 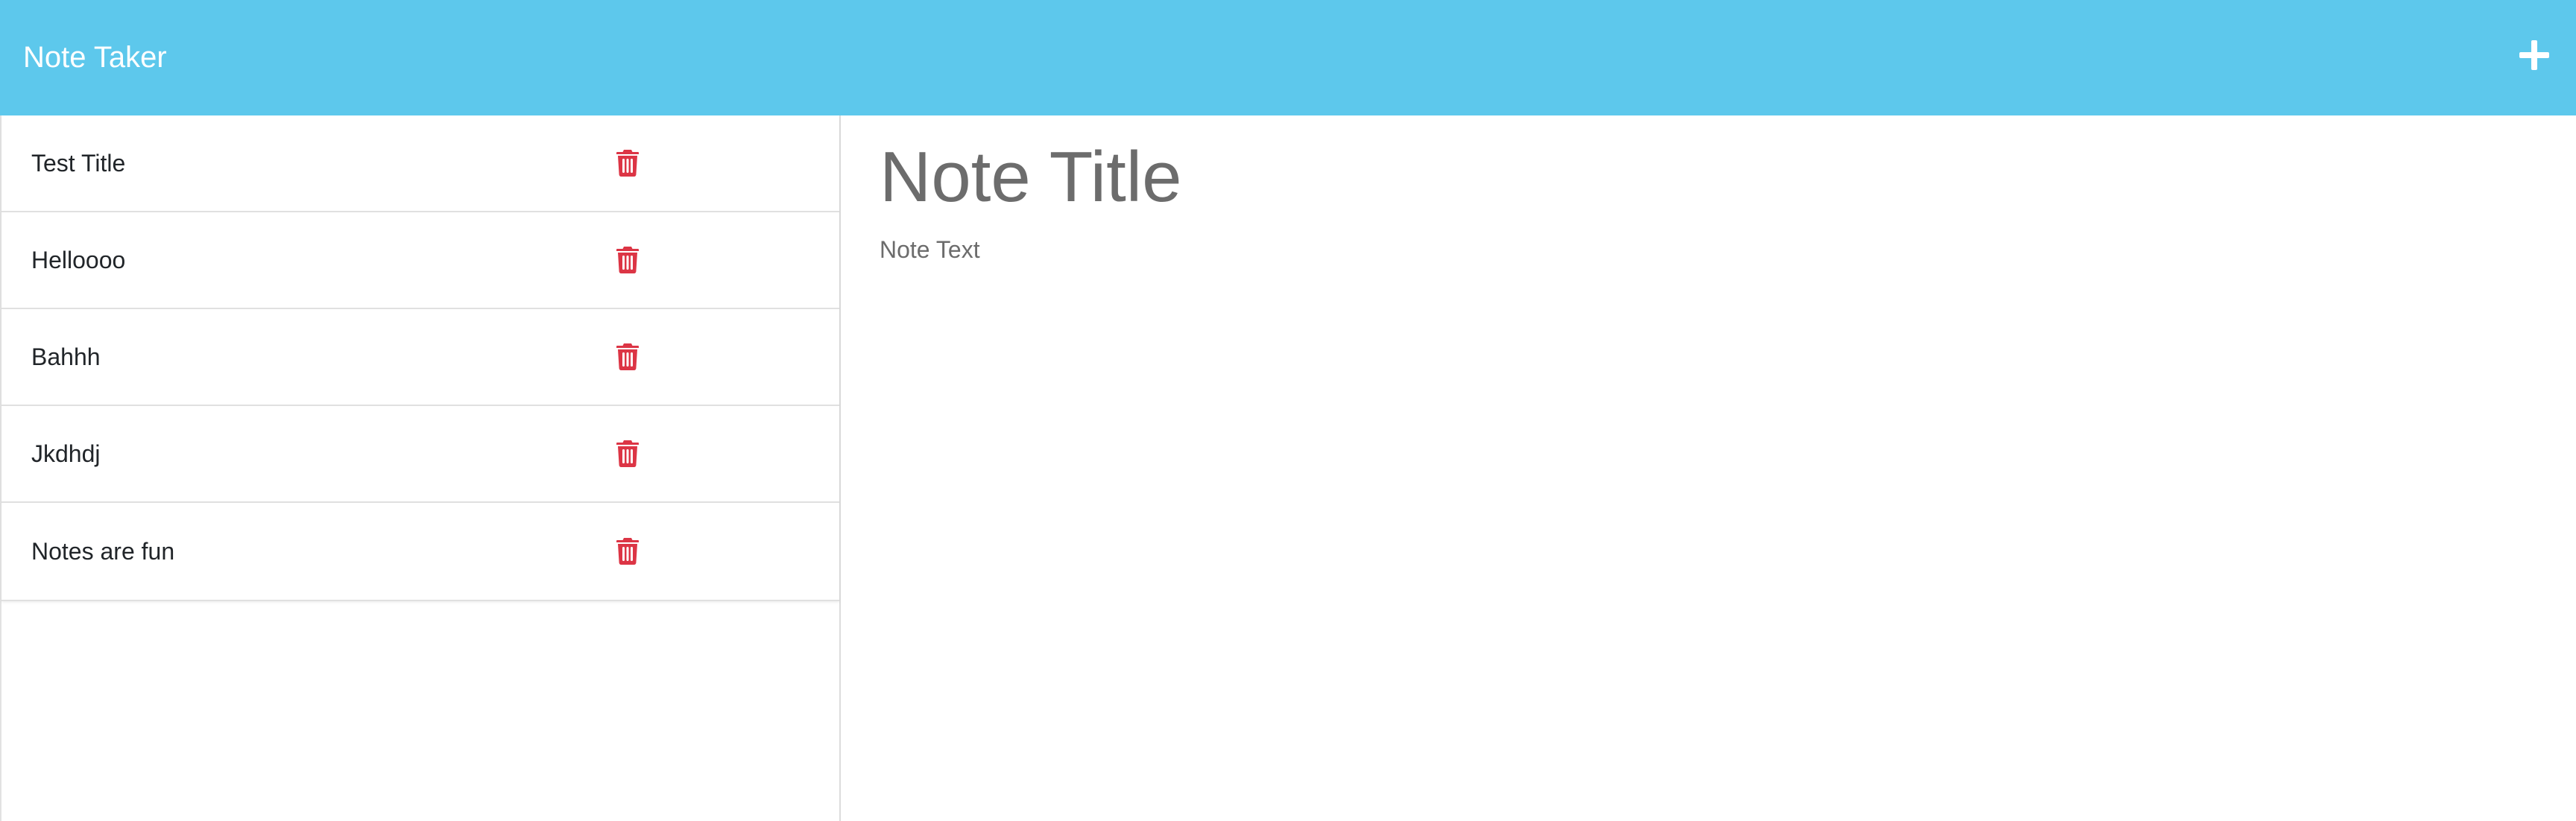 I want to click on plus-icon, so click(x=2534, y=55).